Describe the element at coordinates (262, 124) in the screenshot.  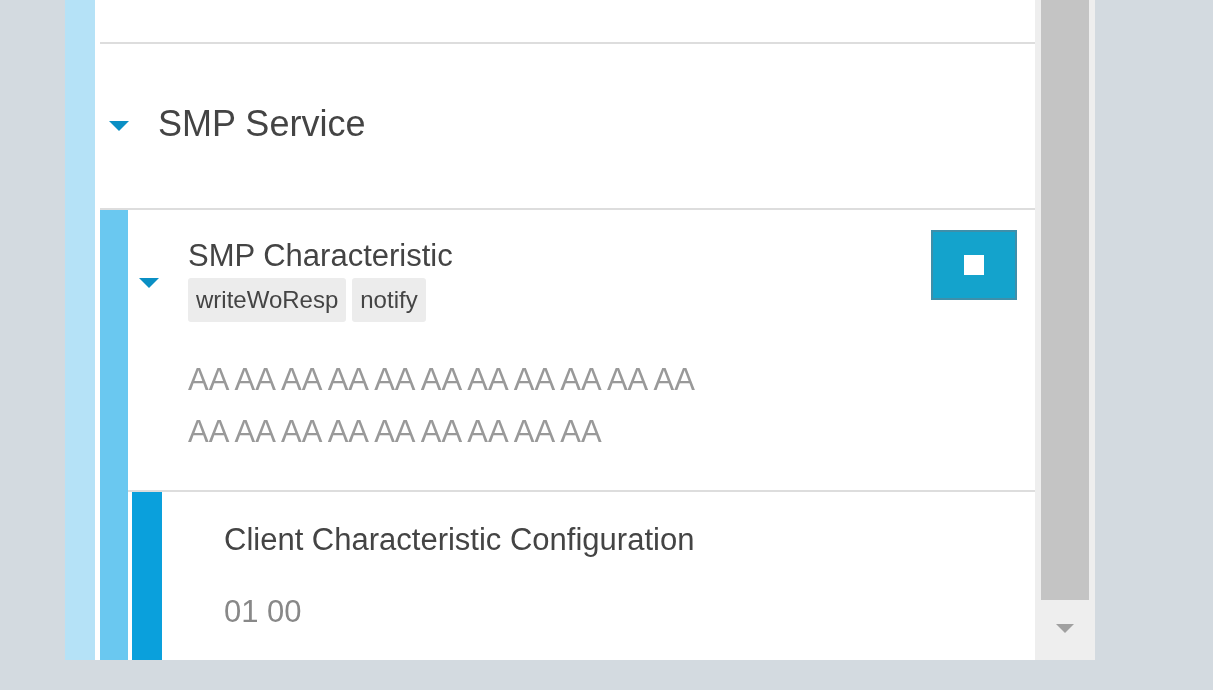
I see `service-name: SMP Service` at that location.